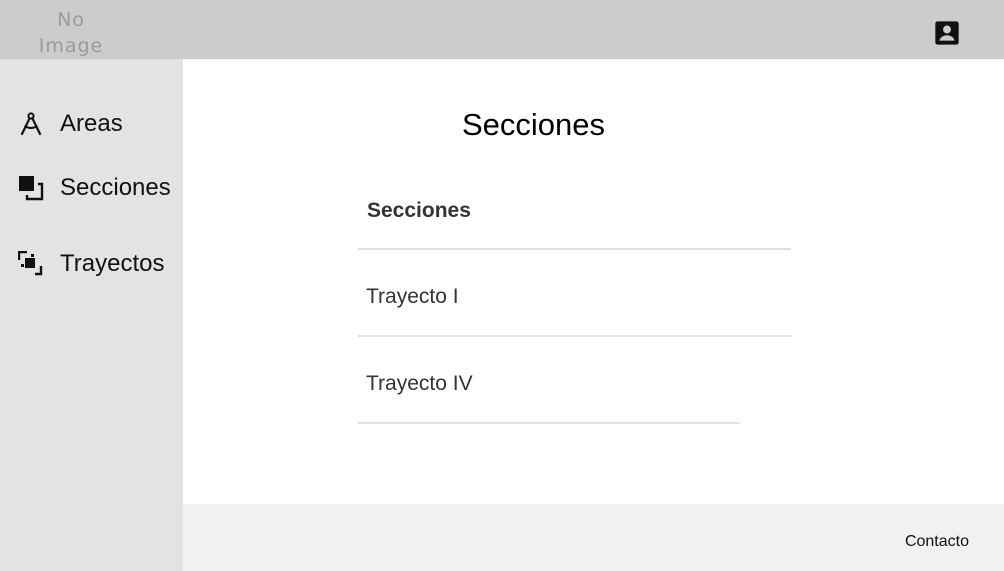  I want to click on table-cell: Trayecto I, so click(412, 296).